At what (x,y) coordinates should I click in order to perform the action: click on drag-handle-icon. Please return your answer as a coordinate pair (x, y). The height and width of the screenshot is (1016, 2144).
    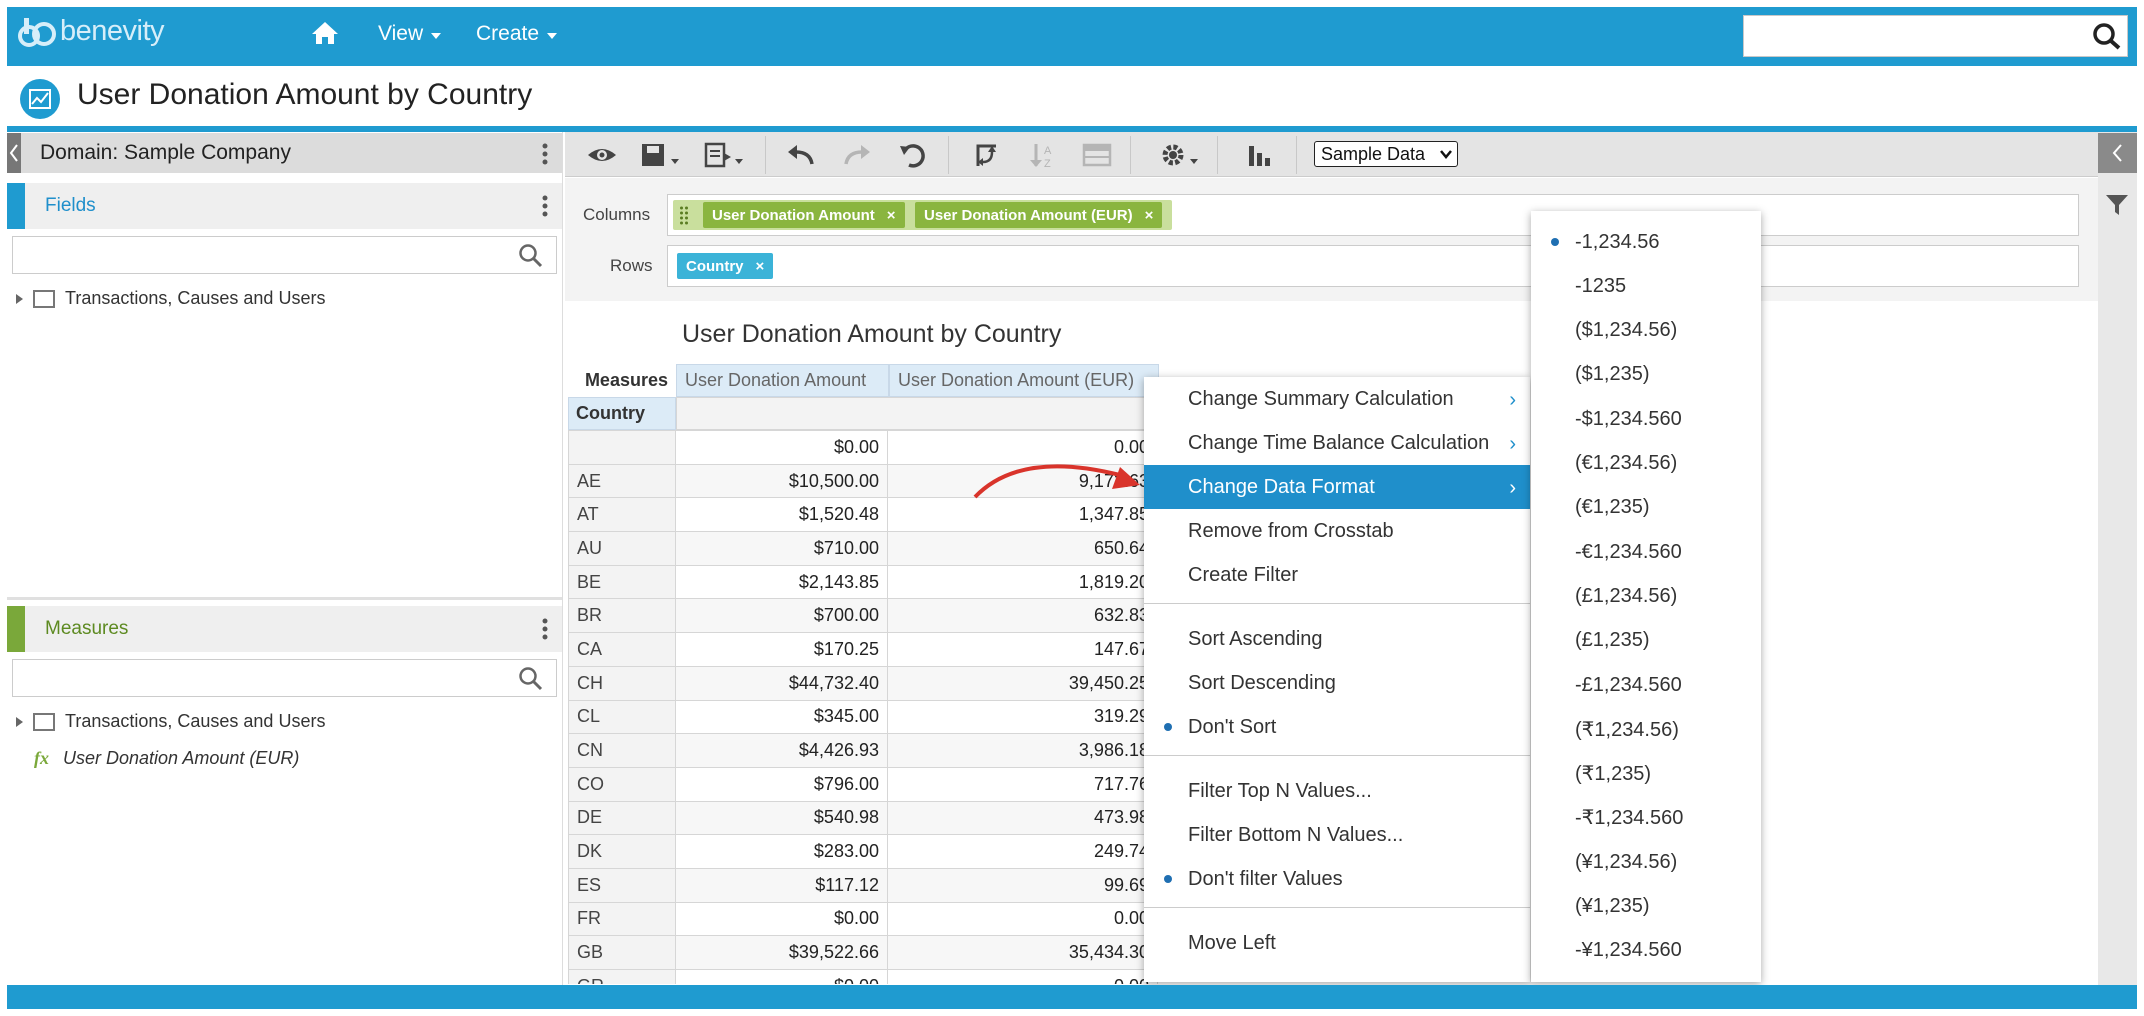
    Looking at the image, I should click on (684, 215).